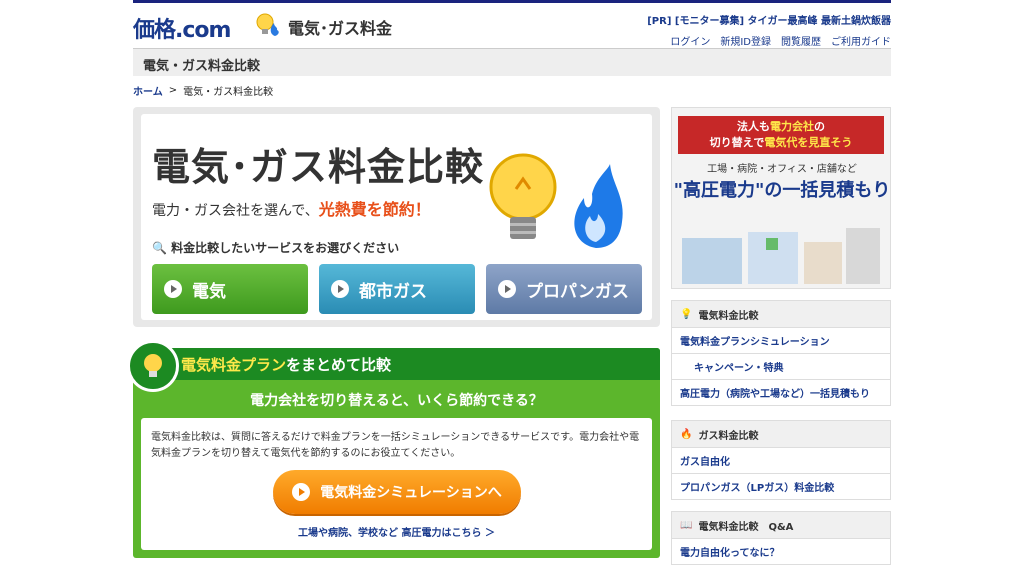 This screenshot has height=565, width=1024. I want to click on hero-question-text: 料金比較したいサービスをお選びください, so click(285, 248).